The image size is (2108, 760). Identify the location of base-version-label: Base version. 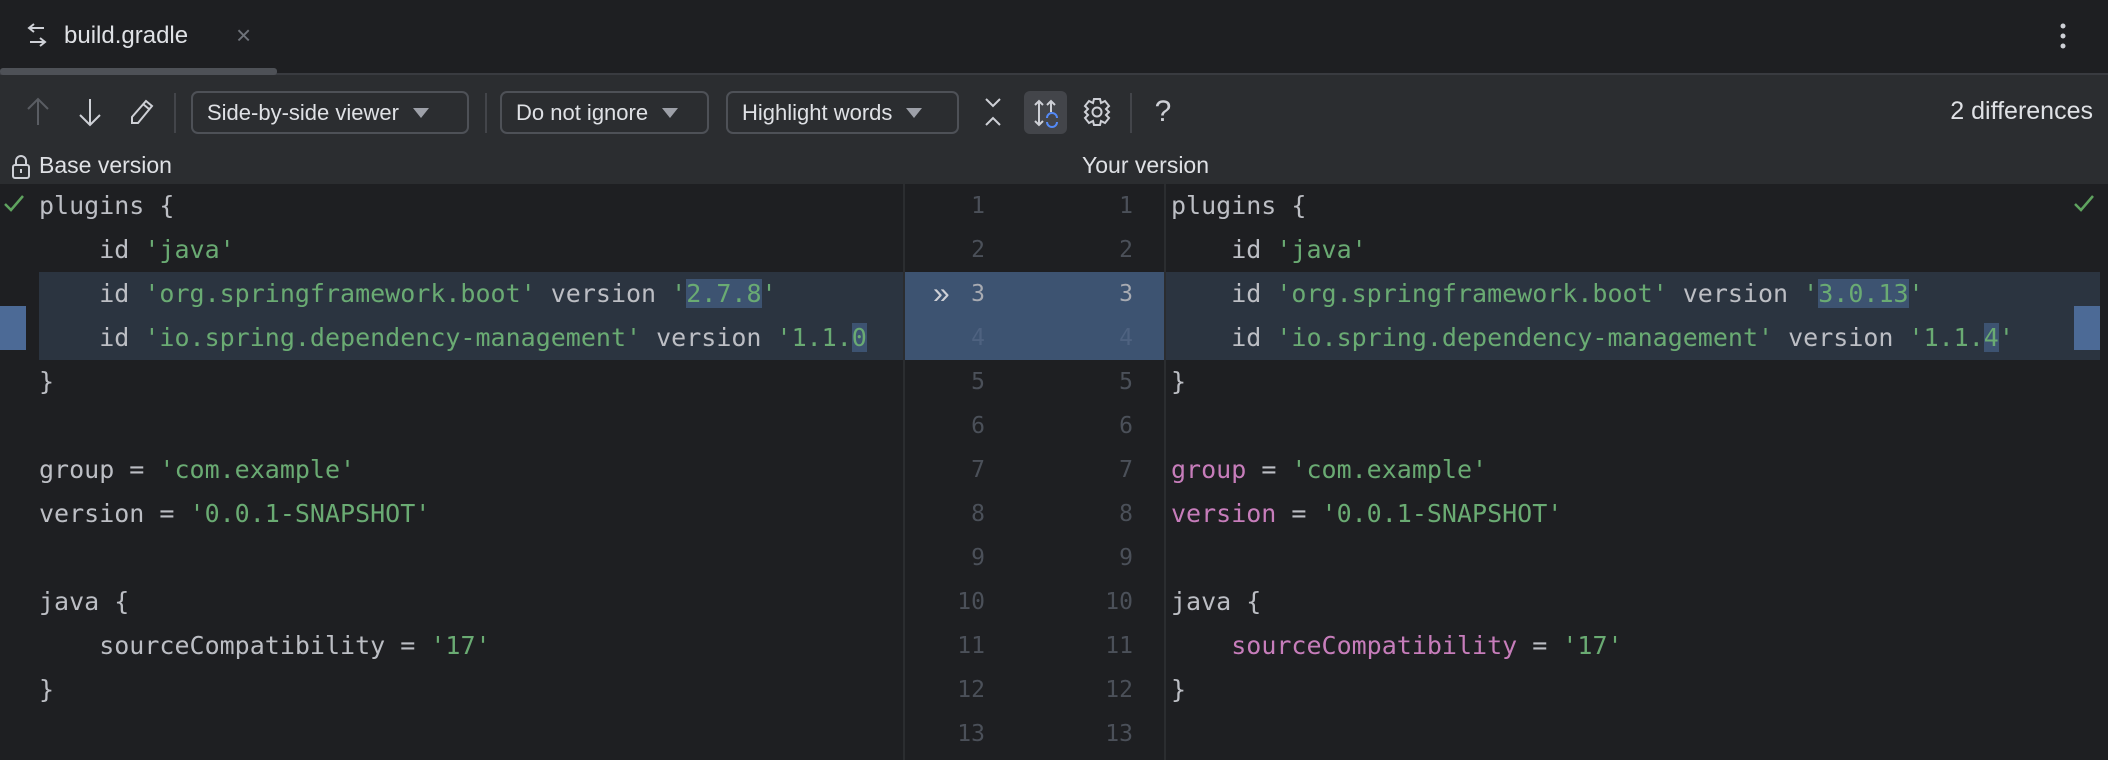
(105, 165).